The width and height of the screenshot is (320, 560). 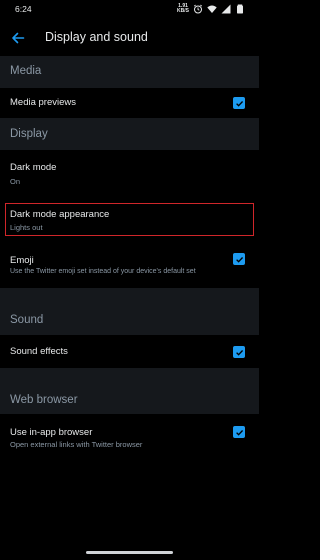 What do you see at coordinates (26, 71) in the screenshot?
I see `section-title-media: Media` at bounding box center [26, 71].